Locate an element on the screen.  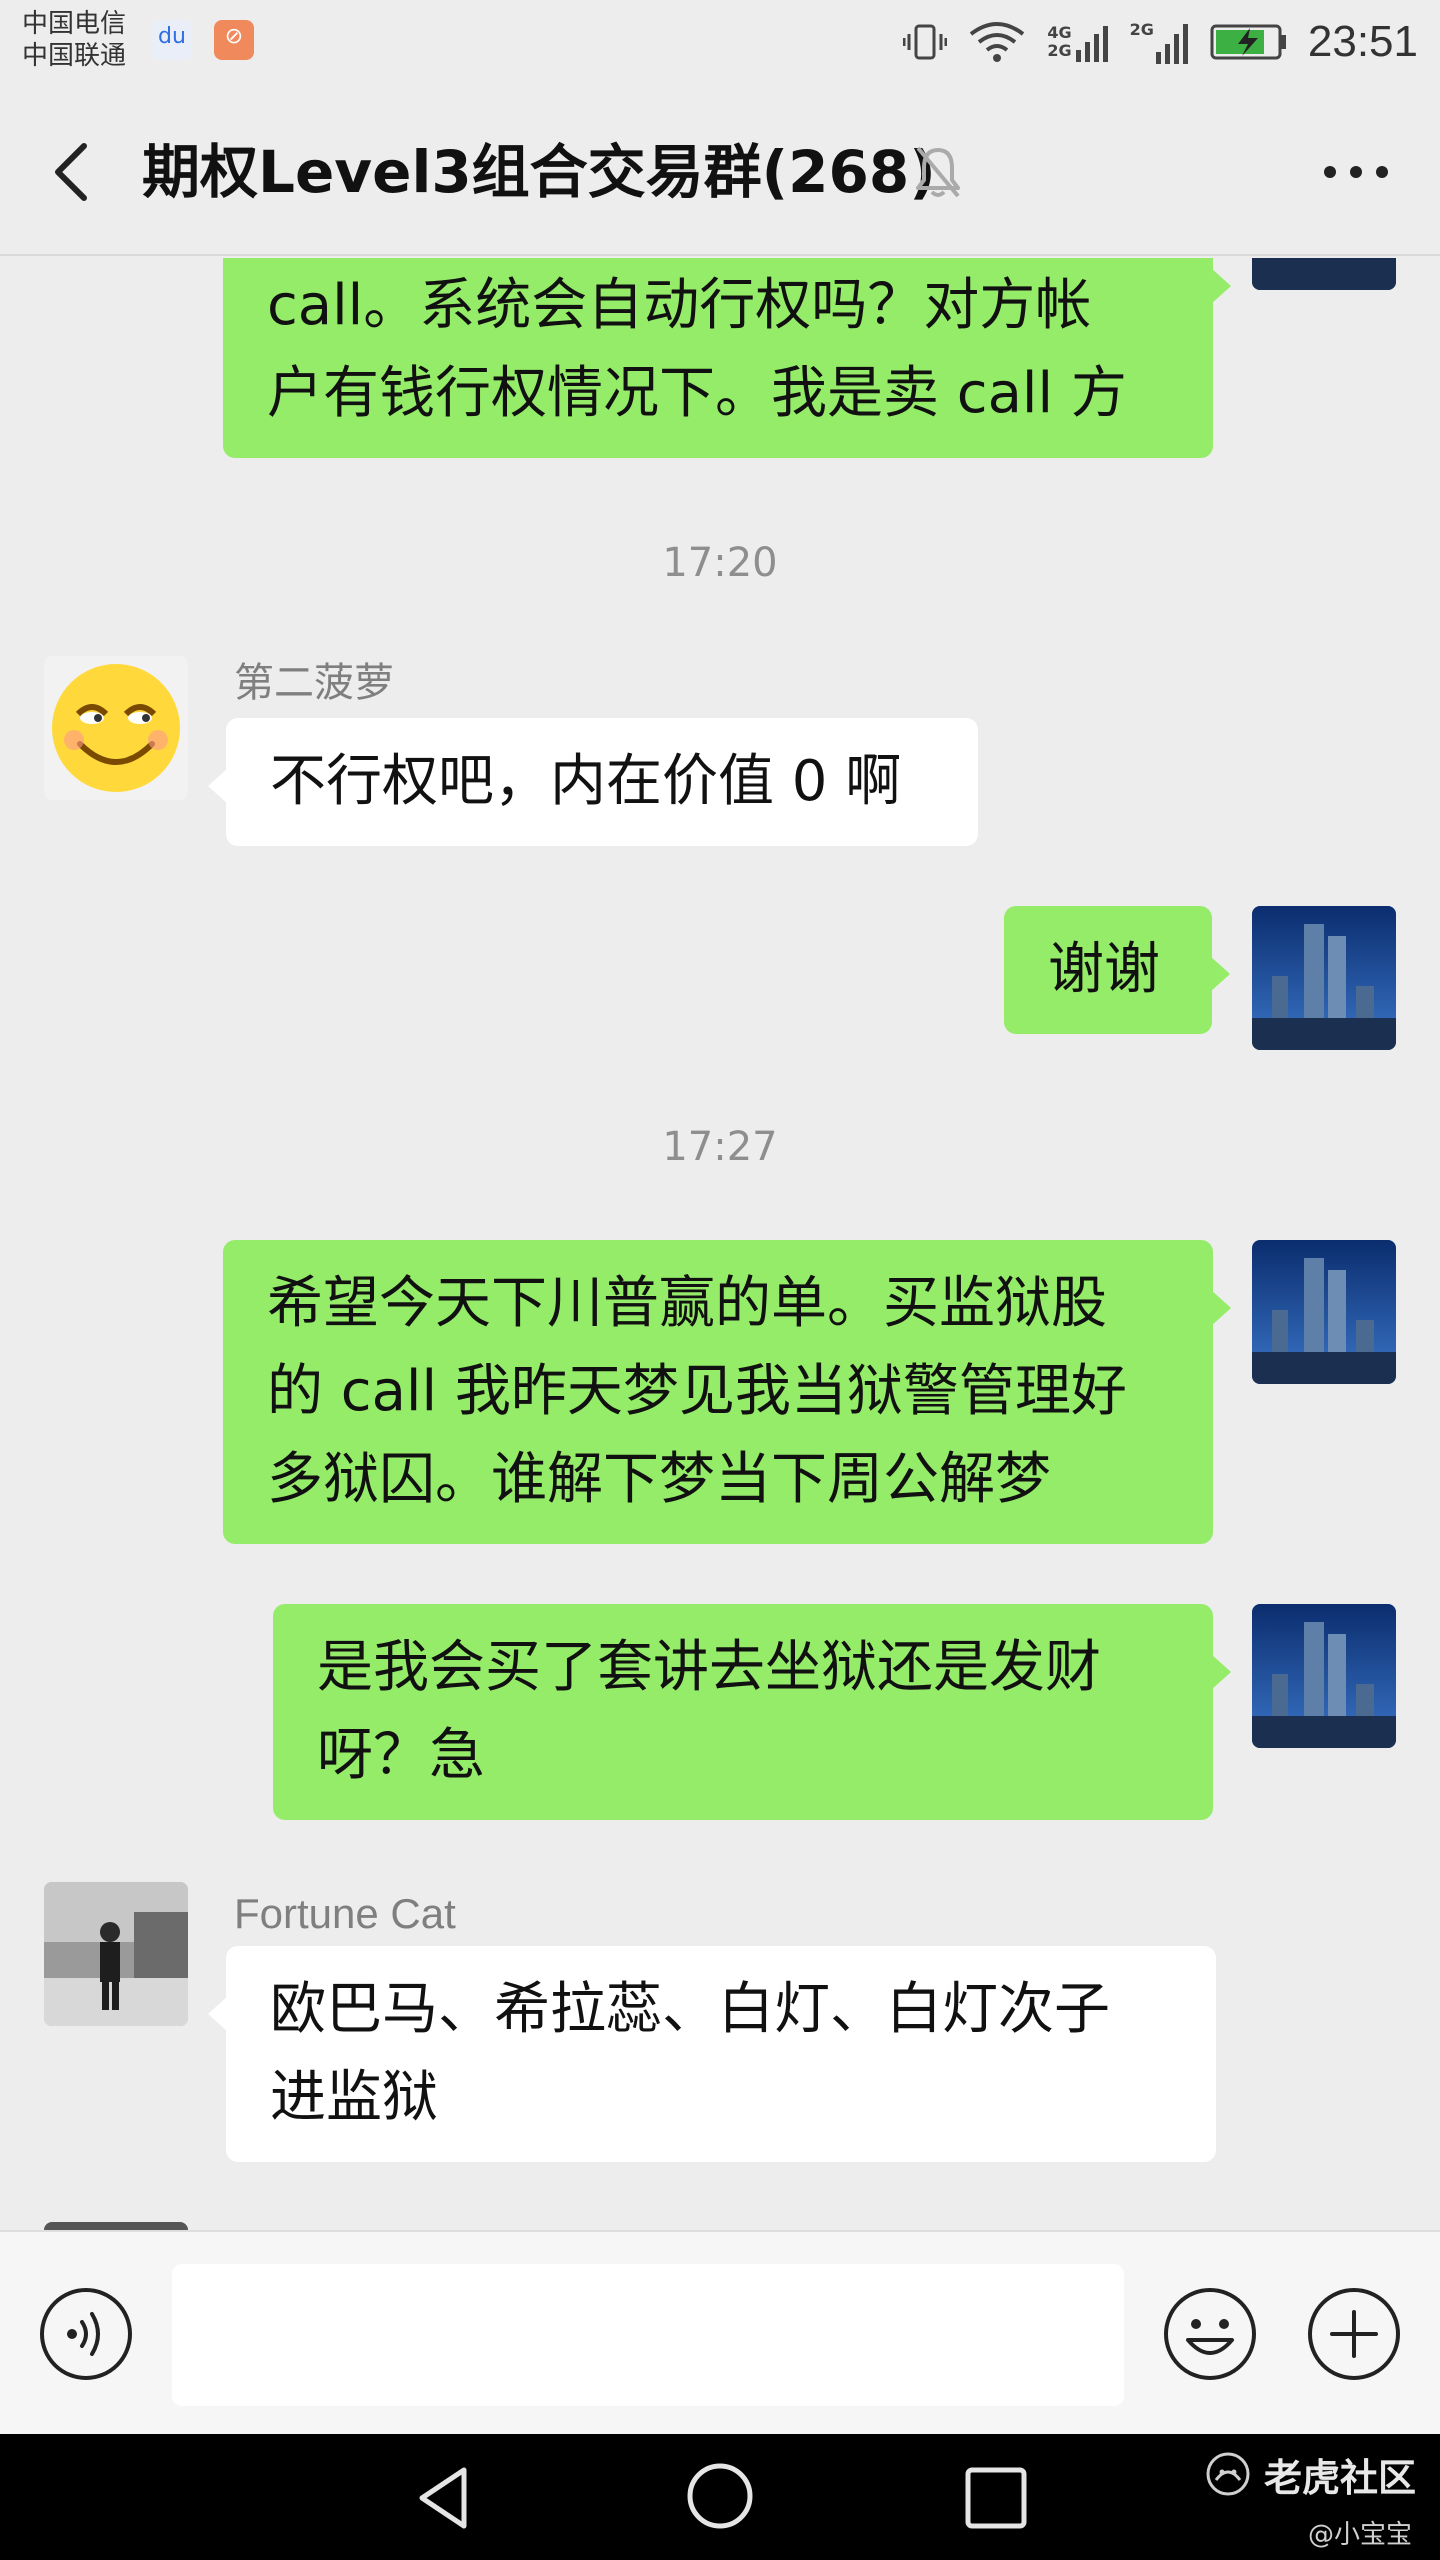
nav-recent-apps-icon is located at coordinates (996, 2498).